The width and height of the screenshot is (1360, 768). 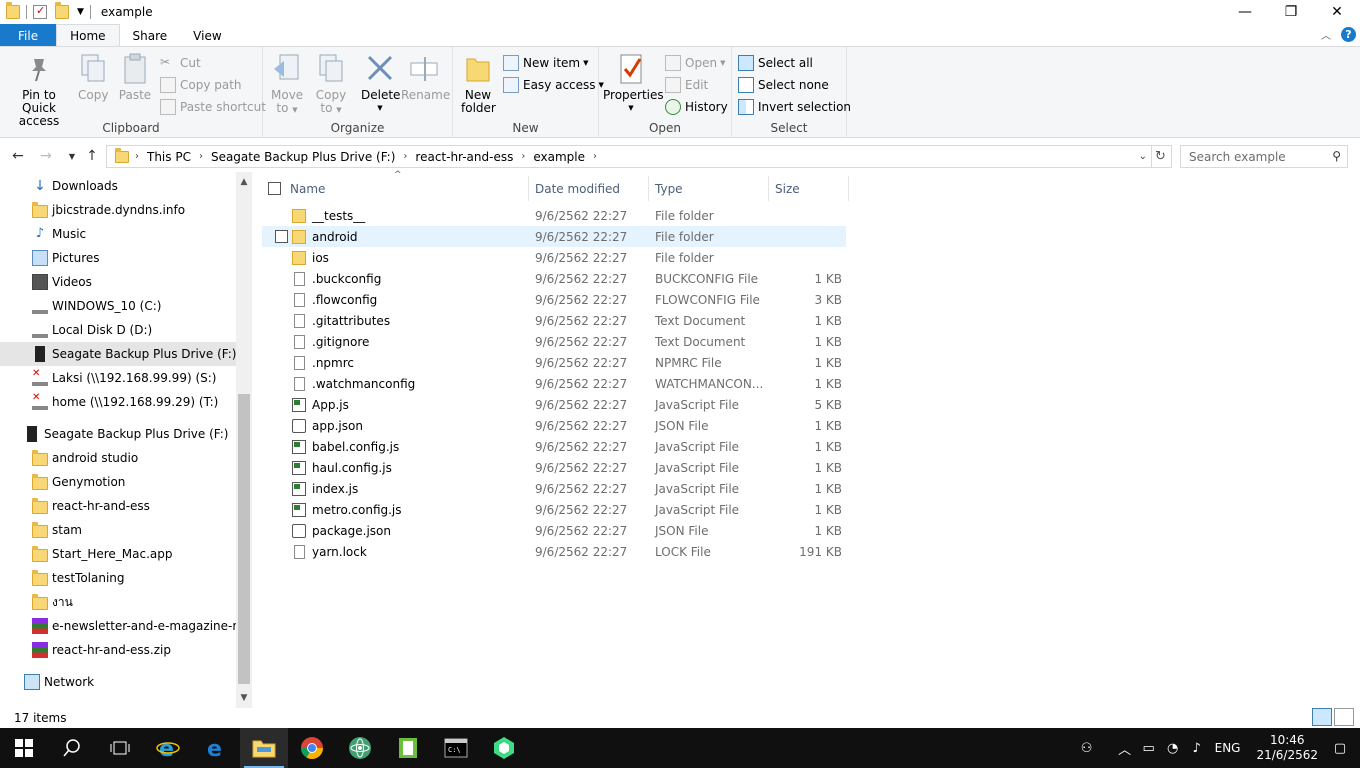 I want to click on nav-item: ✕ Laksi (\\192.168.99.99) (S:), so click(x=118, y=378).